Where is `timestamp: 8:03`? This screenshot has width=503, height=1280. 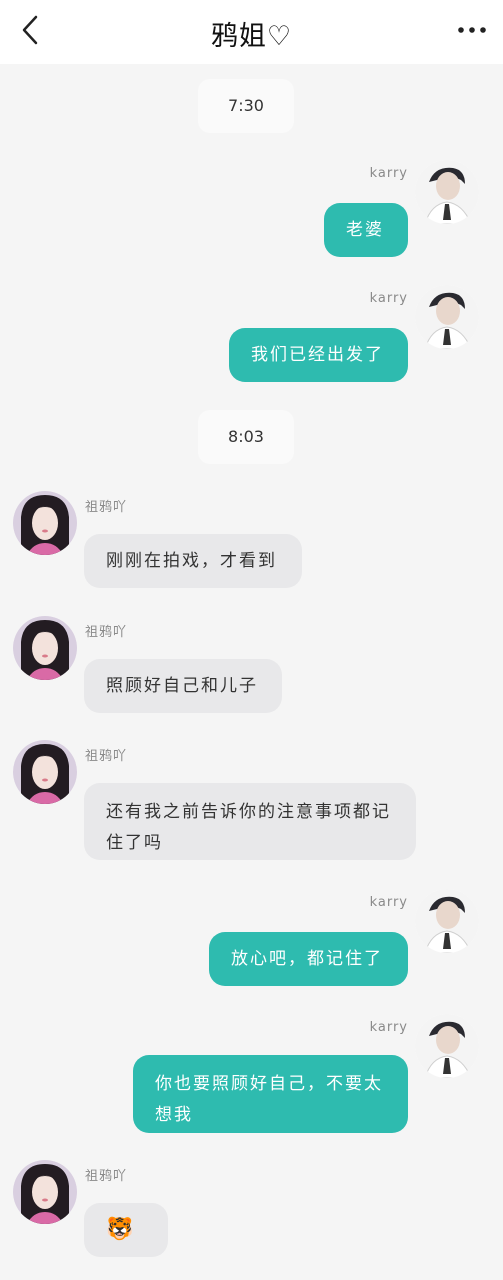 timestamp: 8:03 is located at coordinates (246, 437).